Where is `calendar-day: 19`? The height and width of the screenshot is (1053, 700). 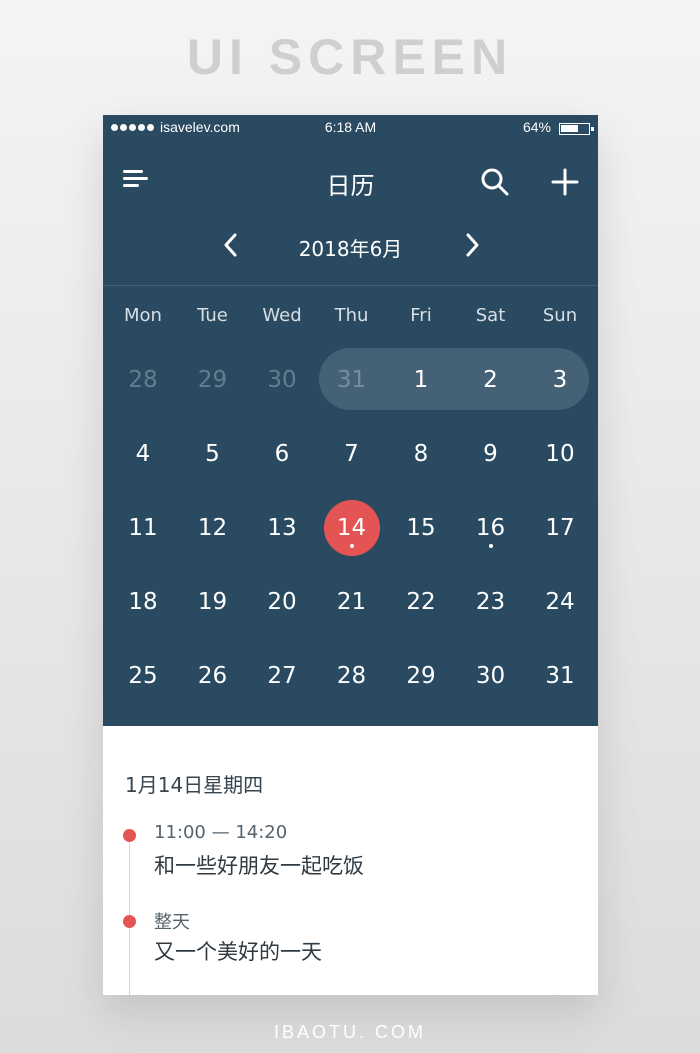 calendar-day: 19 is located at coordinates (213, 602).